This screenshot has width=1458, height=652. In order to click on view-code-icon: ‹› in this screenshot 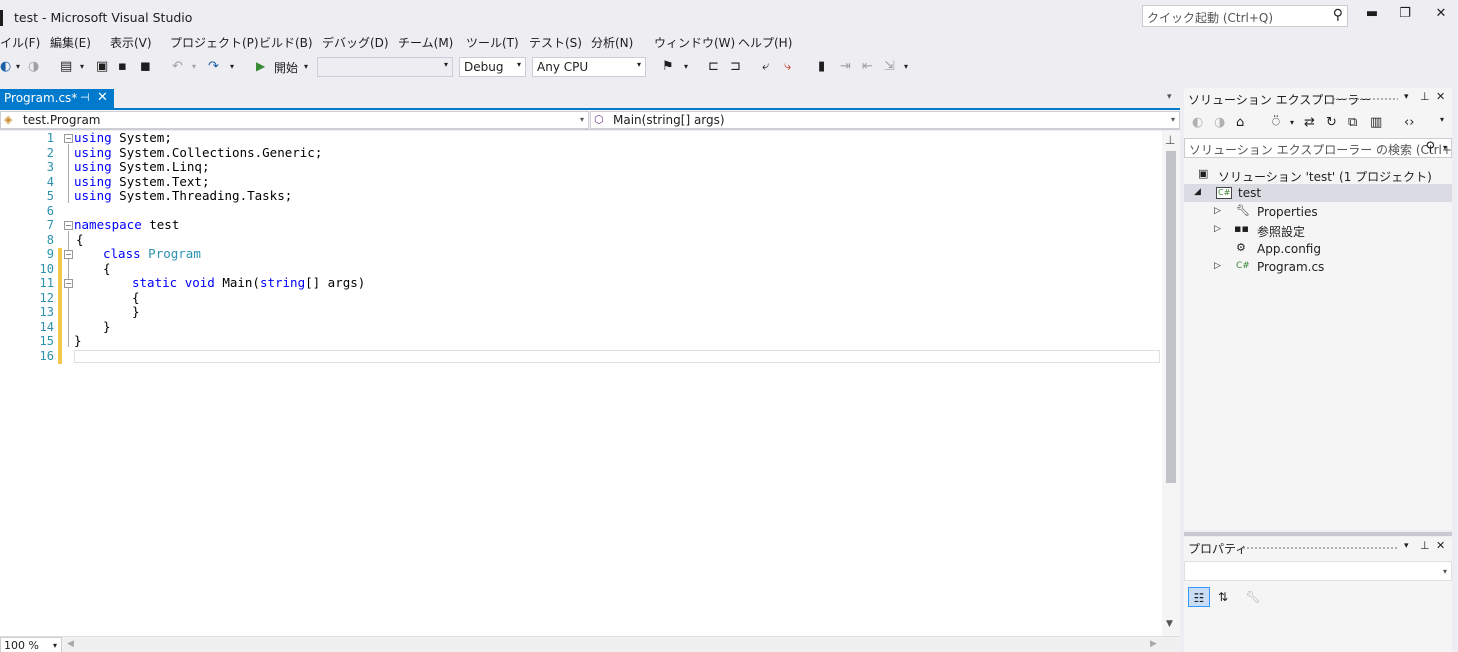, I will do `click(1409, 122)`.